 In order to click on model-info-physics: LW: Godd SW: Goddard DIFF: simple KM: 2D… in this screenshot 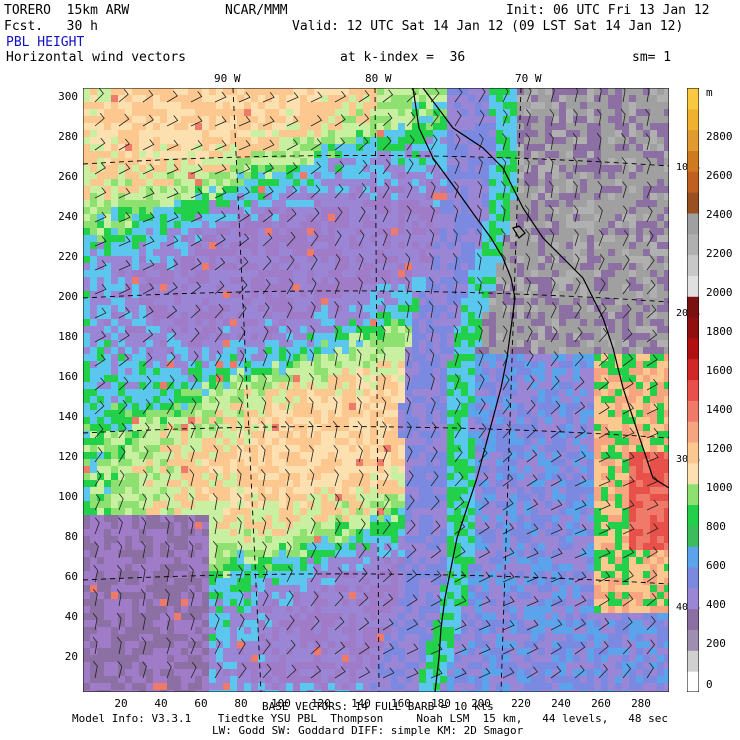, I will do `click(368, 730)`.